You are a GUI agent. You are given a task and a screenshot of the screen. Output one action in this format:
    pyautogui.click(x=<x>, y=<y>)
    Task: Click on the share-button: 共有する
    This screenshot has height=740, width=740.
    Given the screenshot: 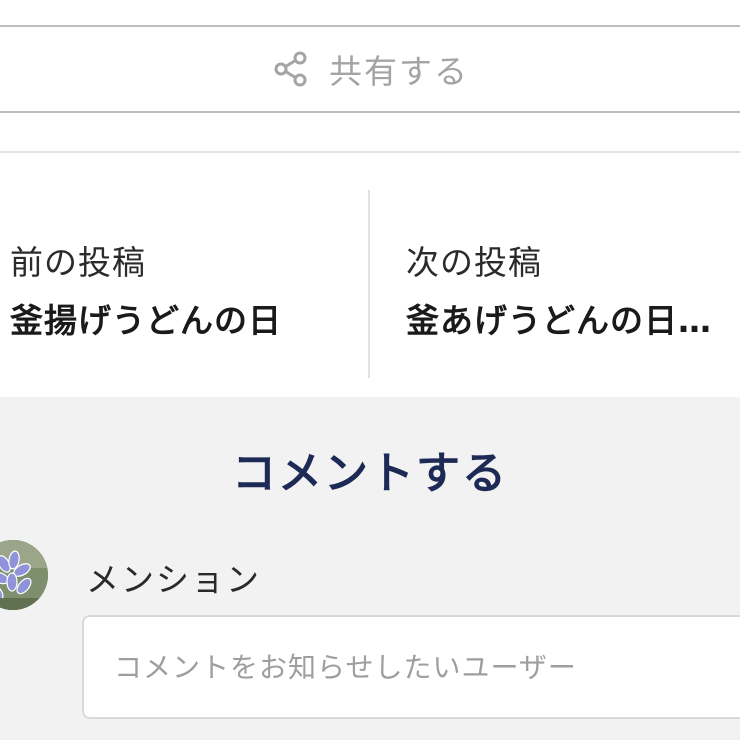 What is the action you would take?
    pyautogui.click(x=370, y=69)
    